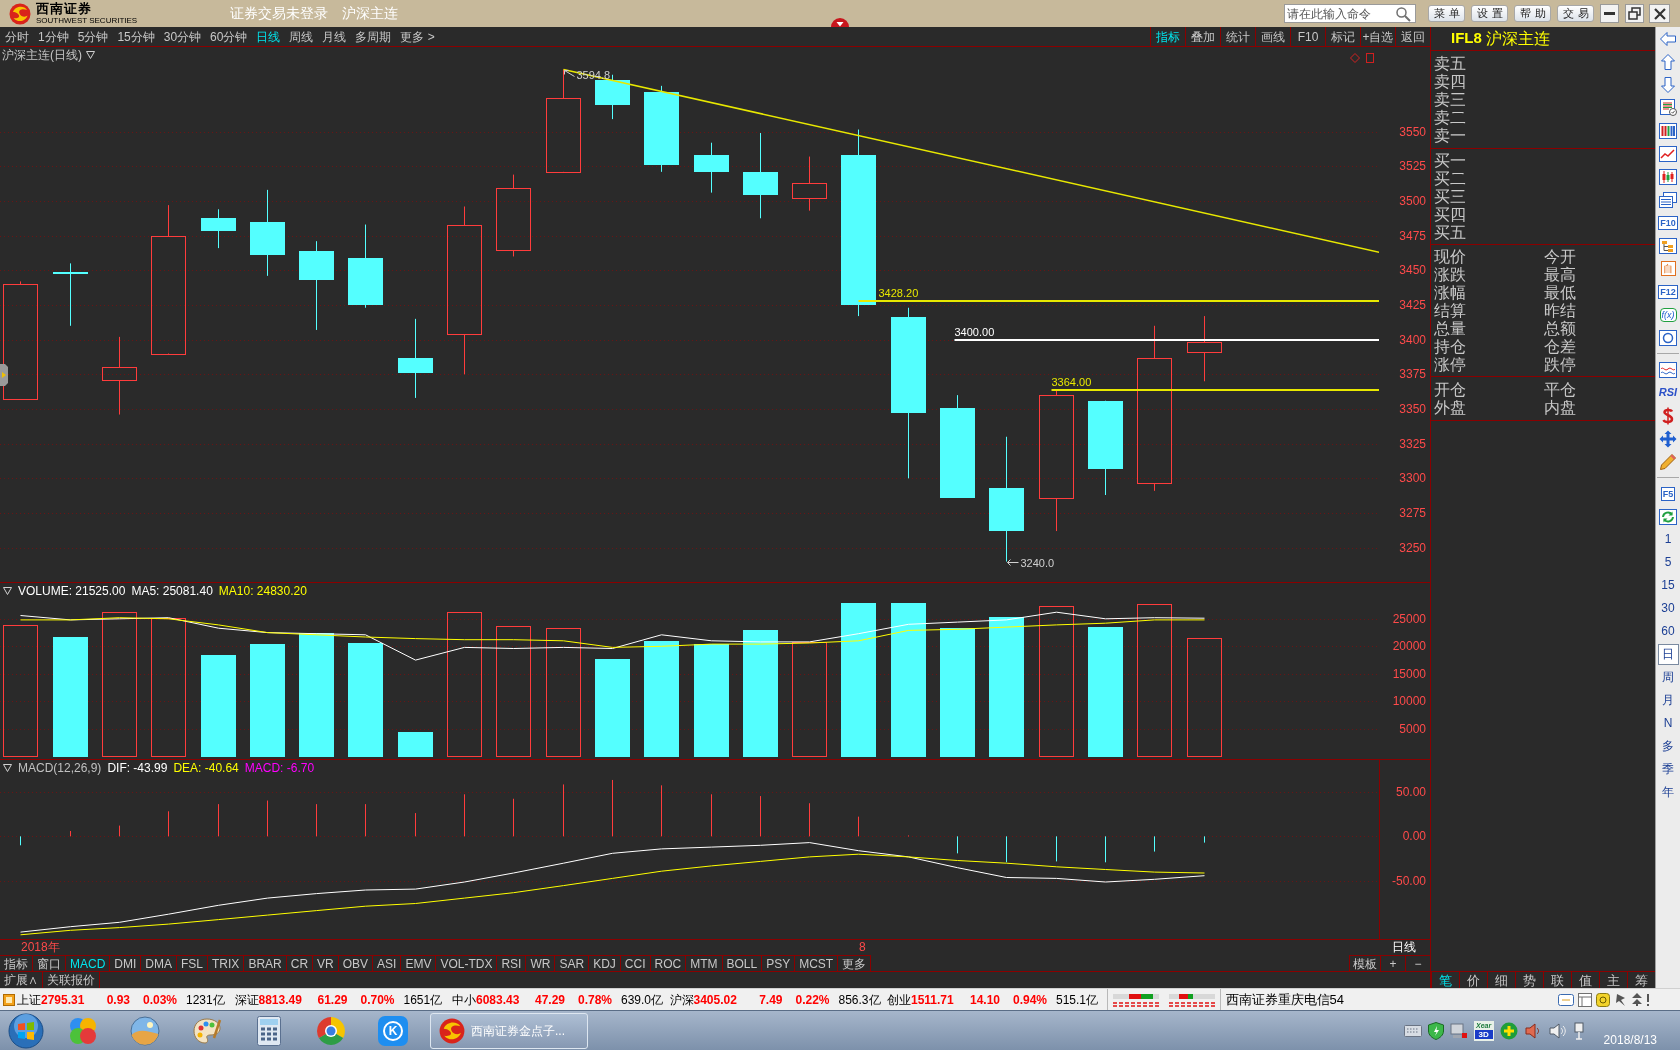  What do you see at coordinates (1609, 13) in the screenshot?
I see `minimize-button` at bounding box center [1609, 13].